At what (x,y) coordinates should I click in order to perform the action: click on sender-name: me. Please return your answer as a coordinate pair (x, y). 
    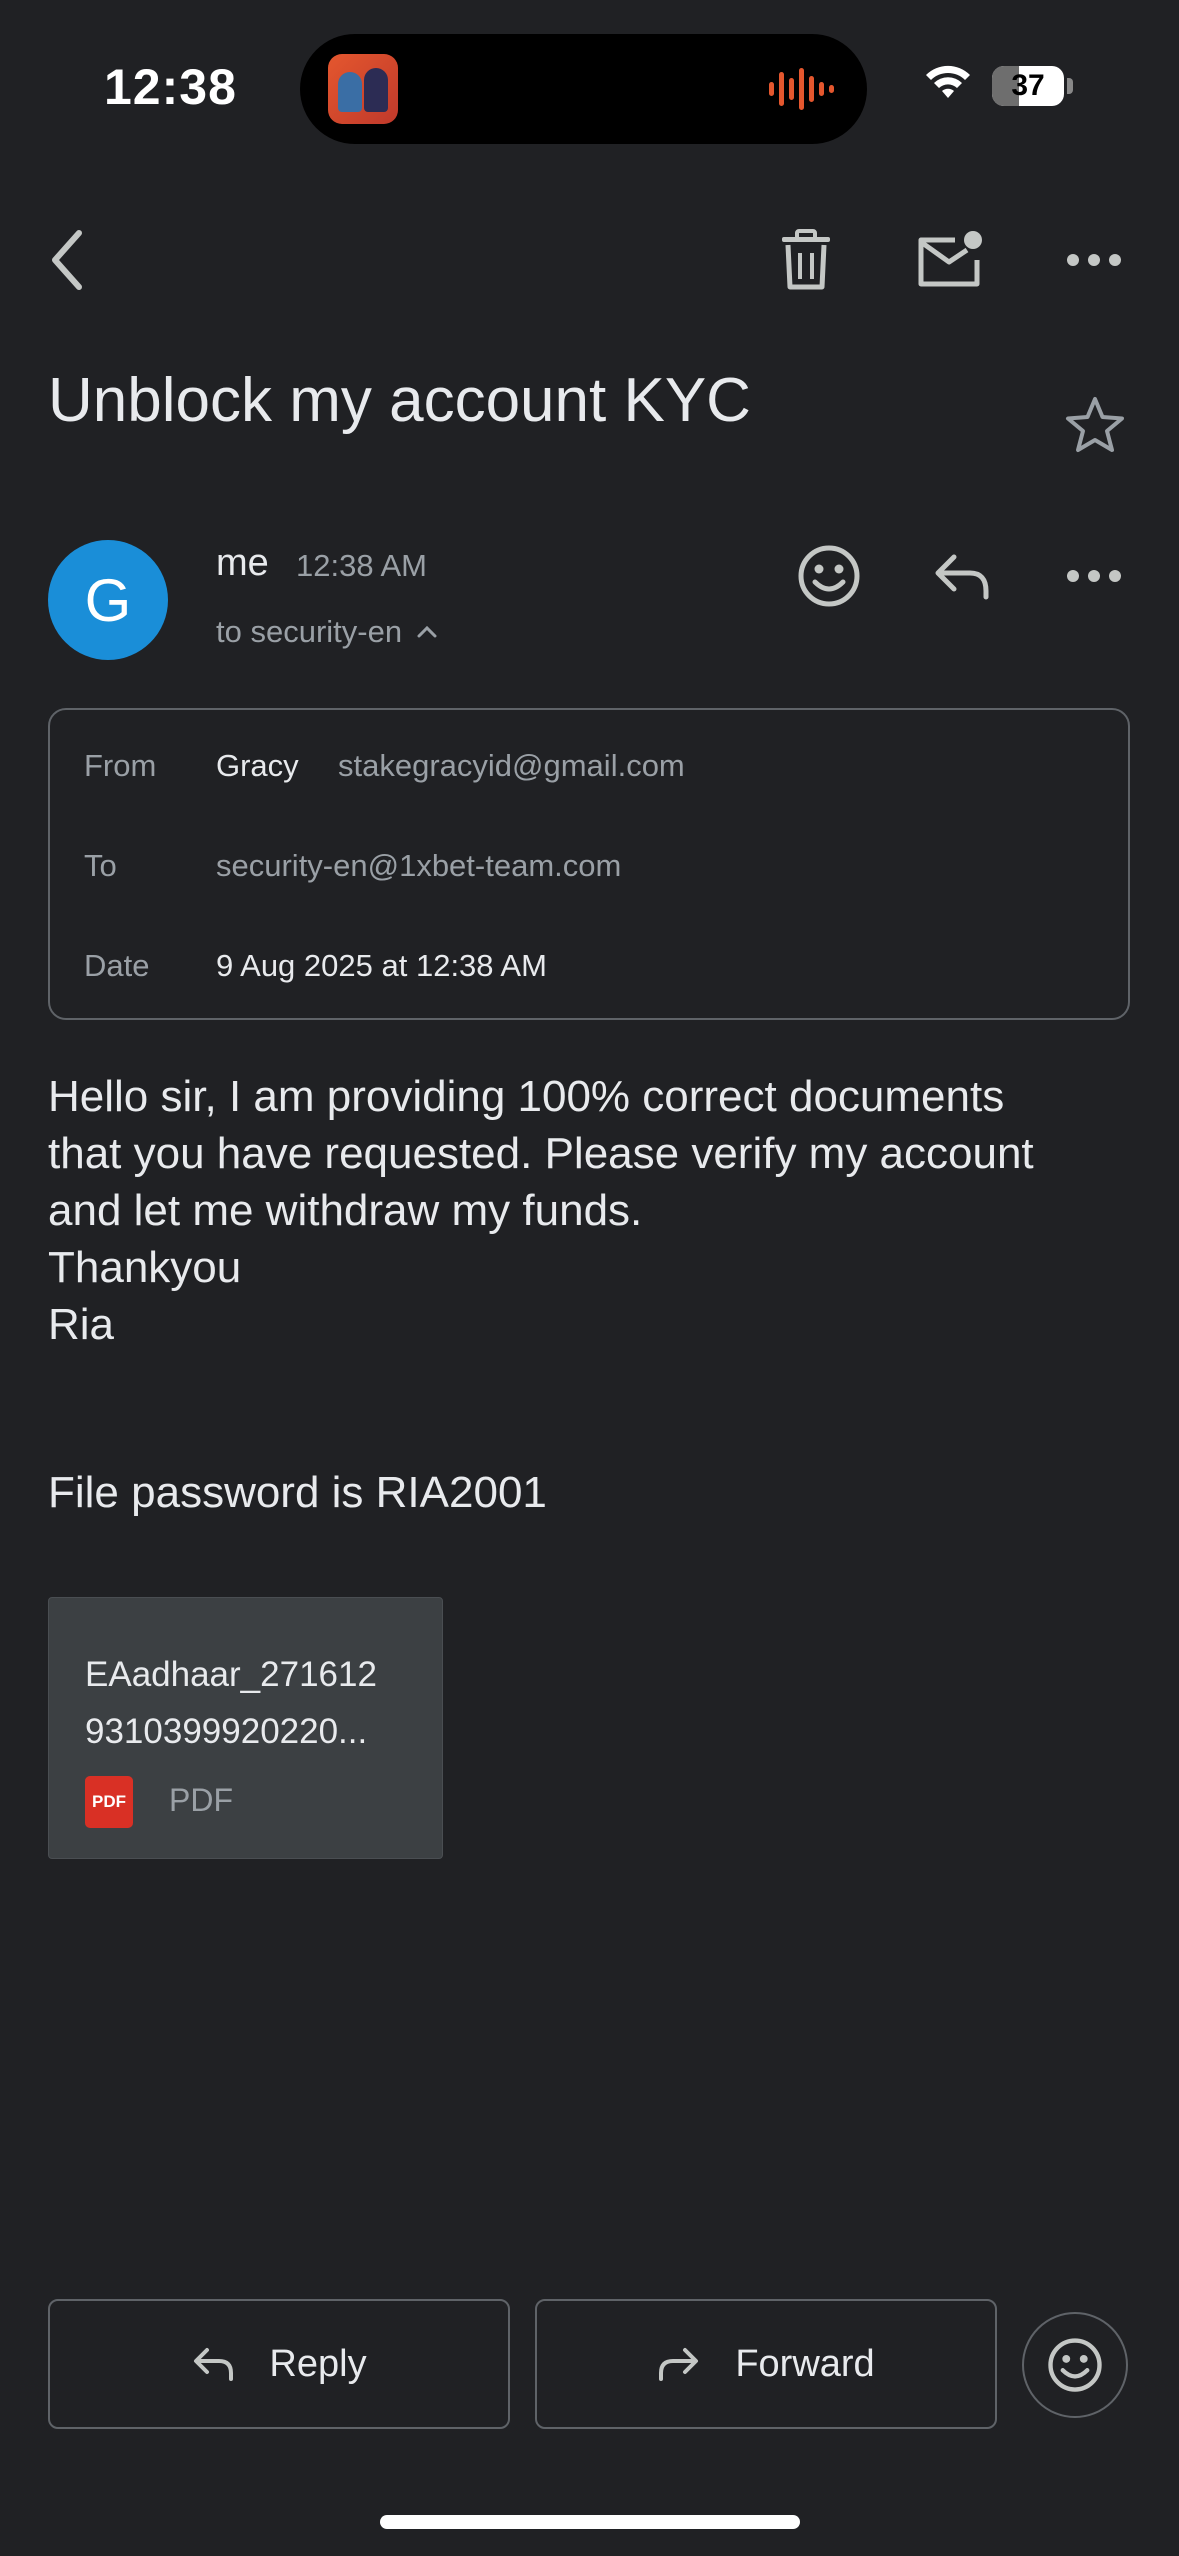
    Looking at the image, I should click on (242, 563).